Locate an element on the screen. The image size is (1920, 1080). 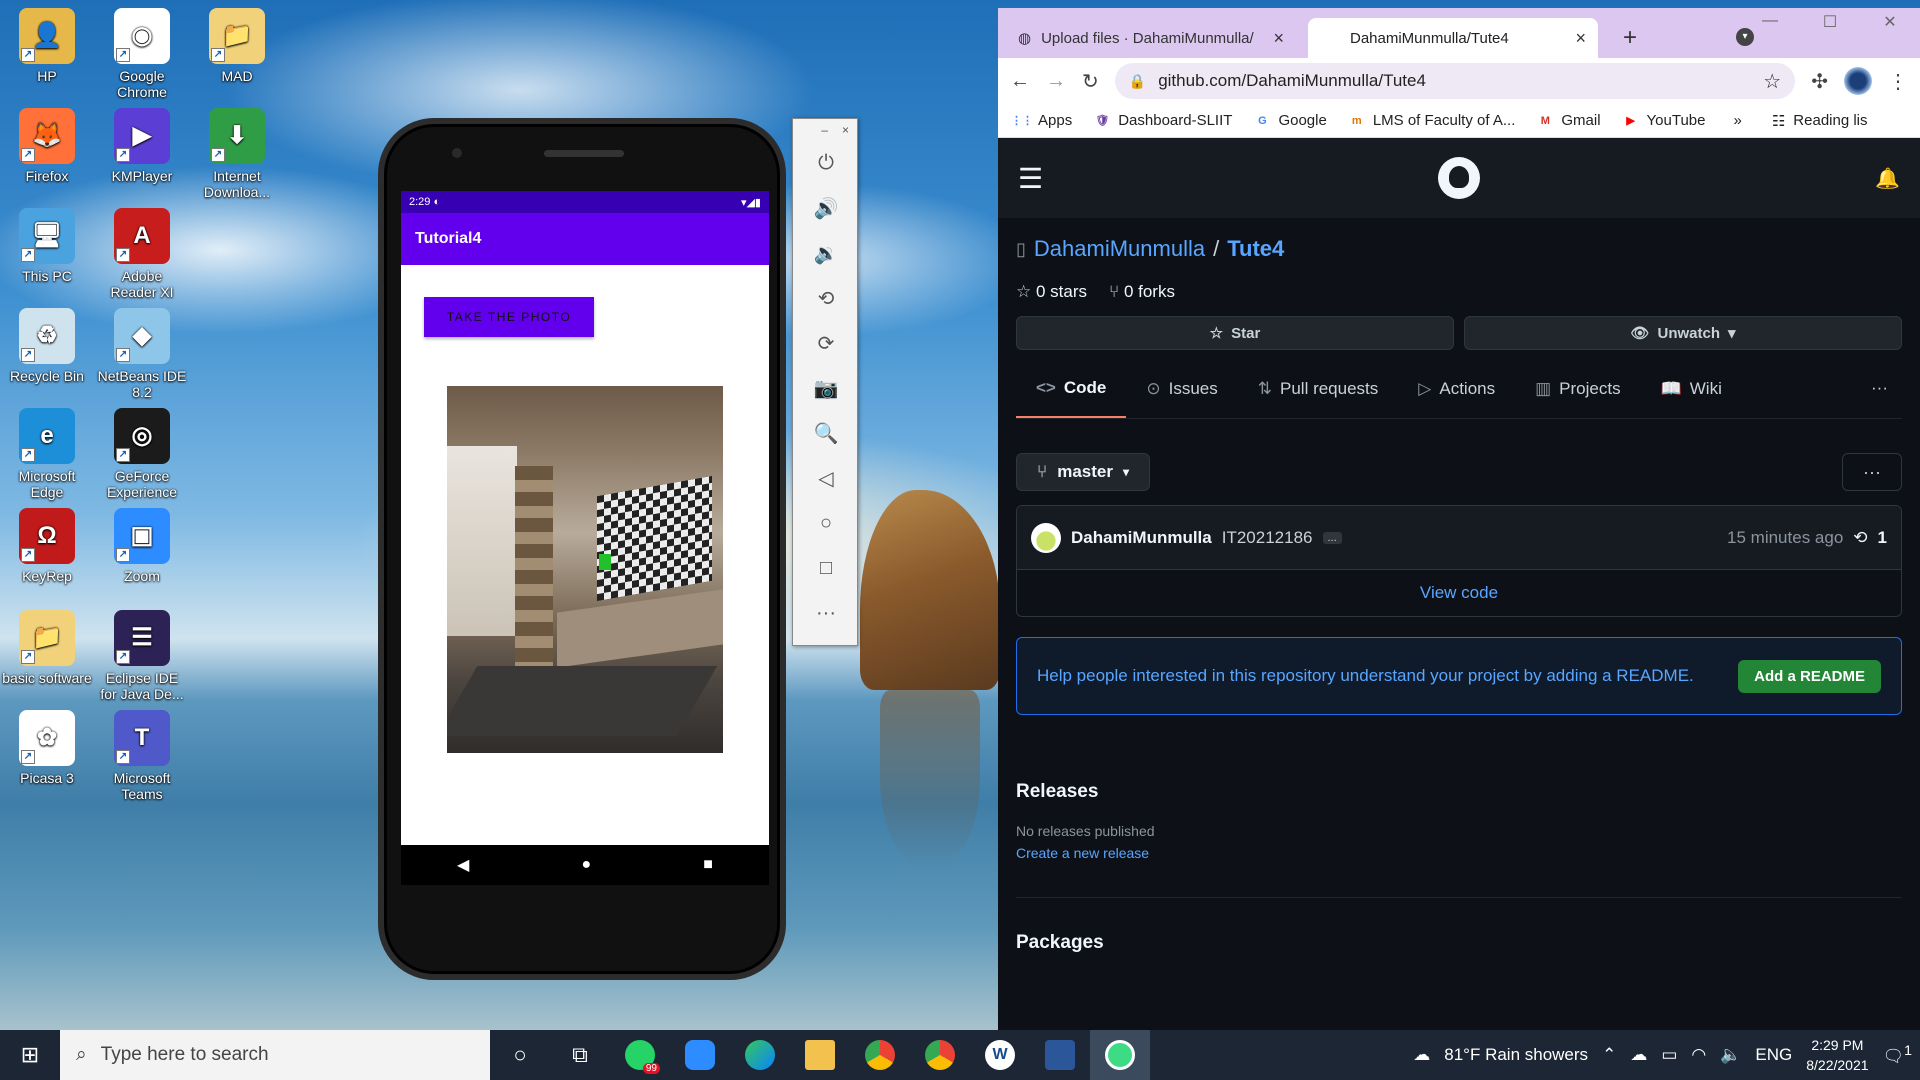
desktop-icon-google-chrome: ◉ ↗ Google Chrome is located at coordinates (142, 54).